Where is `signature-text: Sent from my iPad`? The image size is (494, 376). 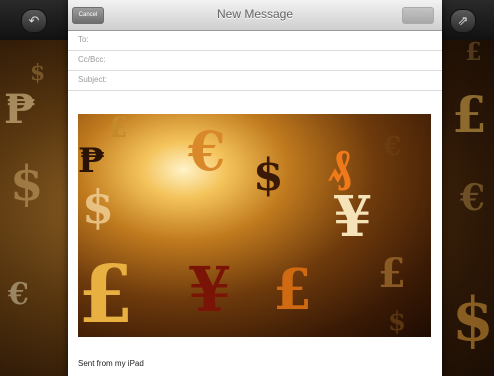
signature-text: Sent from my iPad is located at coordinates (111, 363).